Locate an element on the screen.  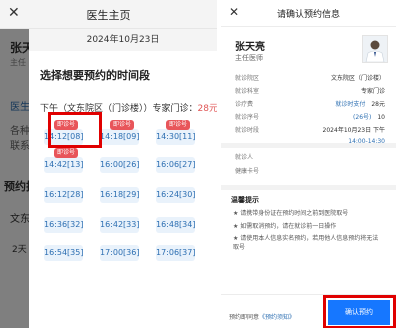
nav-title: 医生主页 is located at coordinates (108, 15).